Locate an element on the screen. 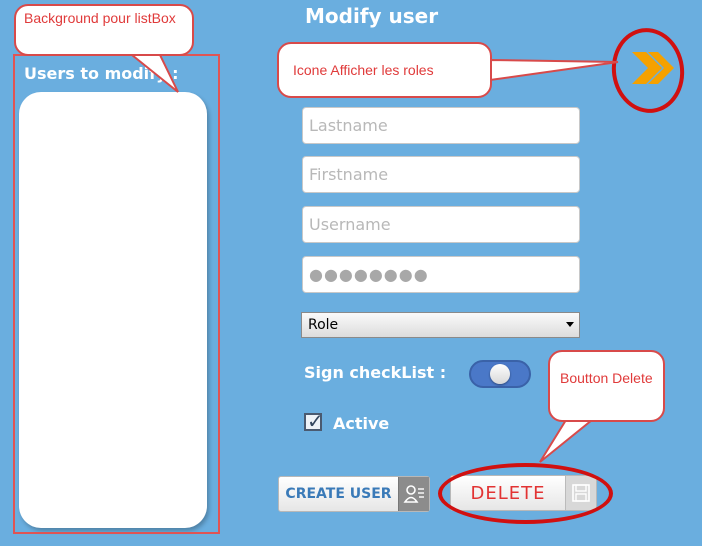  callout-listbox-background: Background pour listBox is located at coordinates (104, 30).